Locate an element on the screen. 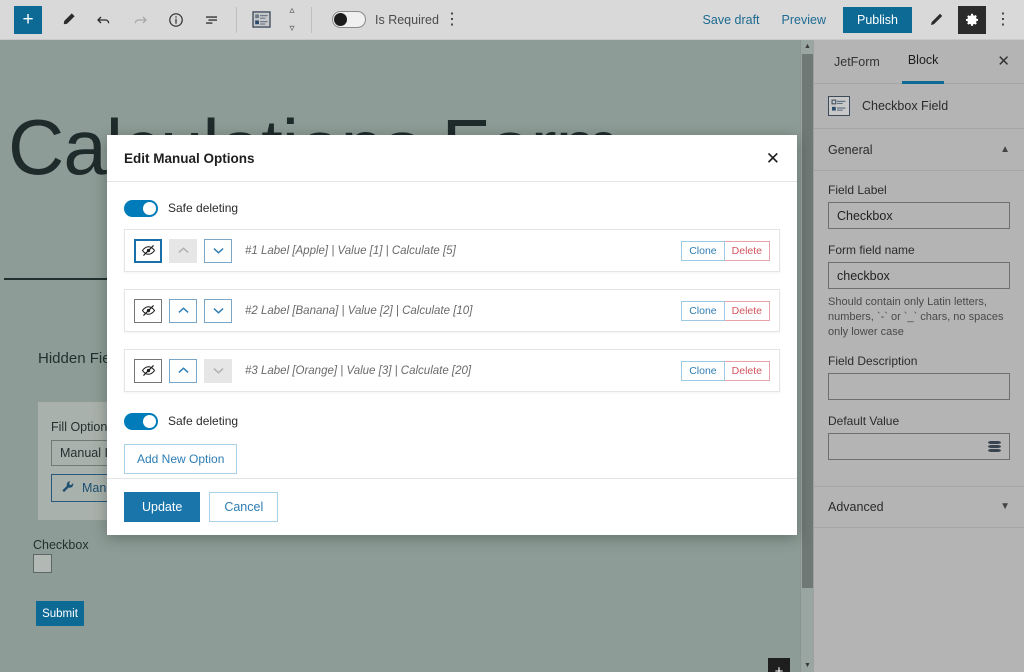  database-icon is located at coordinates (994, 446).